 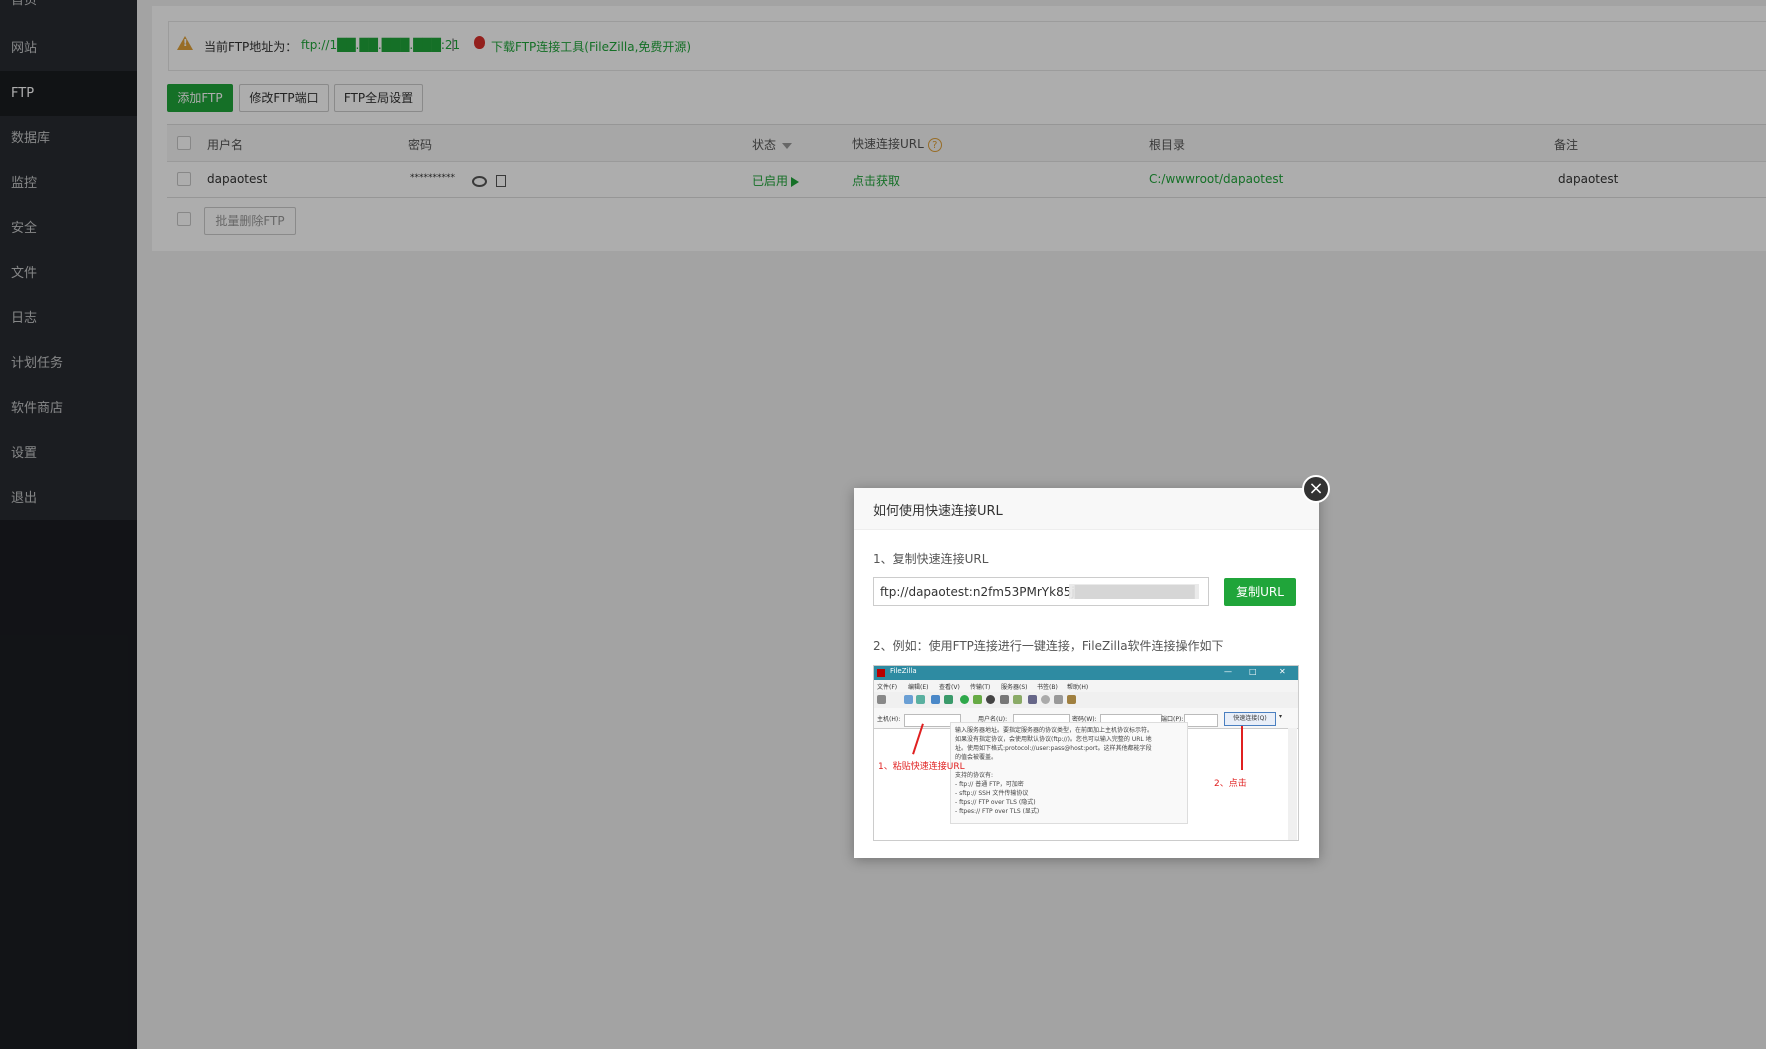 What do you see at coordinates (1048, 646) in the screenshot?
I see `step-2-label: 2、例如：使用FTP连接进行一键连接，FileZilla软件连接操作如下` at bounding box center [1048, 646].